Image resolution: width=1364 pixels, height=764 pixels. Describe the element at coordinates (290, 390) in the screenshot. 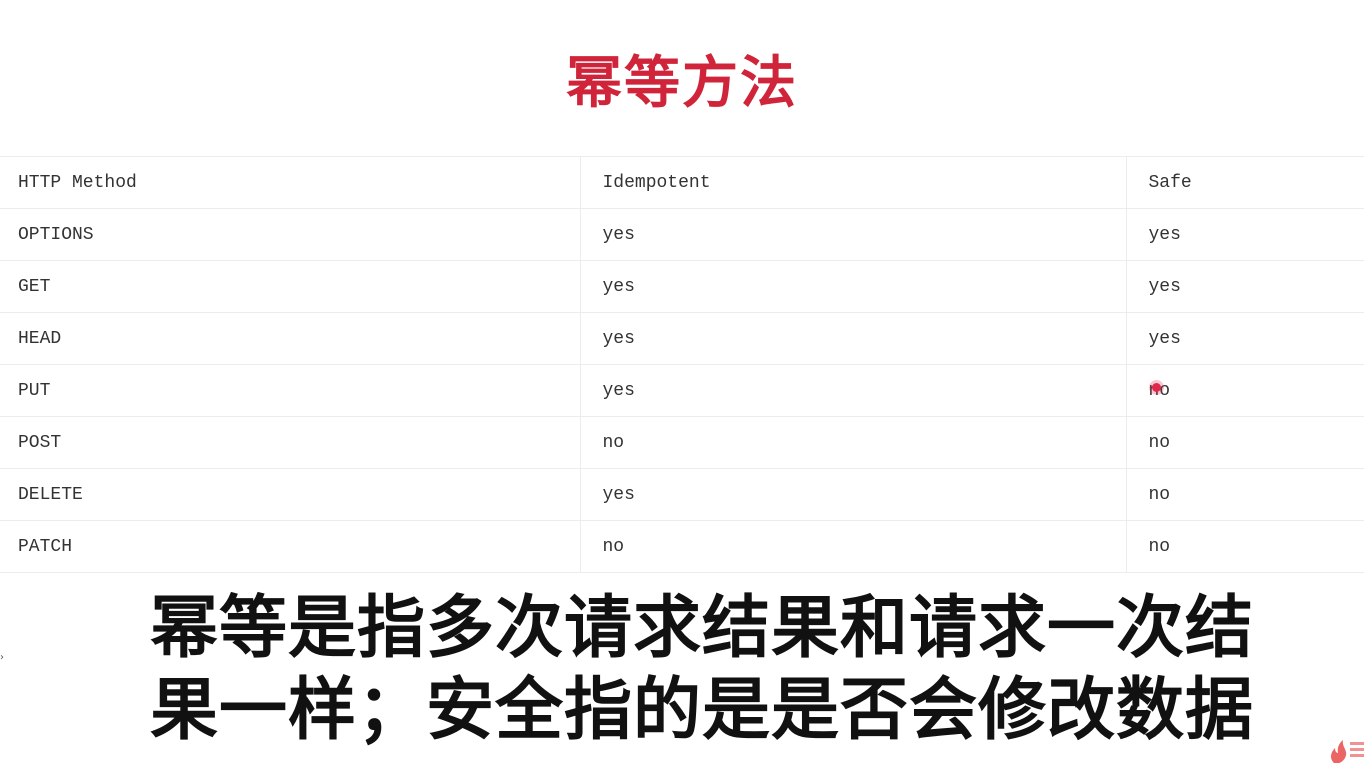

I see `method-cell: PUT` at that location.